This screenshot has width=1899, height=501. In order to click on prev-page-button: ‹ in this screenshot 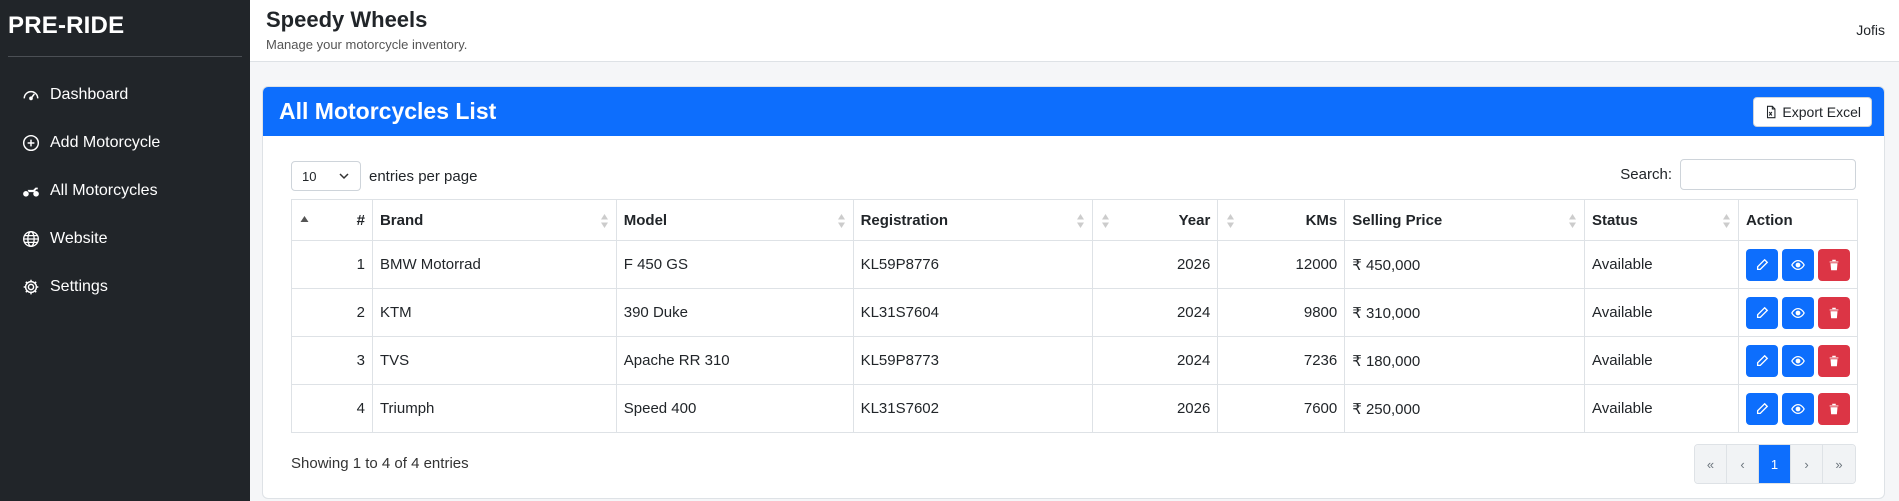, I will do `click(1743, 464)`.